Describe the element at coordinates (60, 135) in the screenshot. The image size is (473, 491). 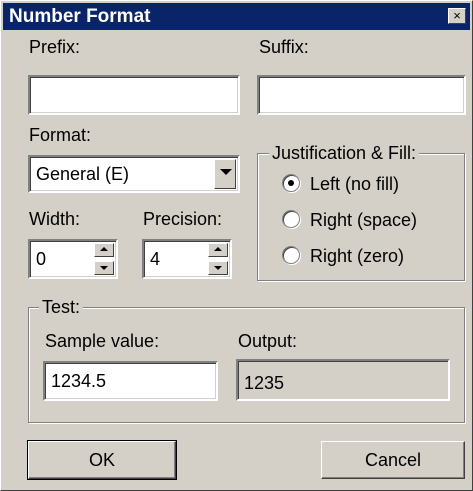
I see `format-label: Format:` at that location.